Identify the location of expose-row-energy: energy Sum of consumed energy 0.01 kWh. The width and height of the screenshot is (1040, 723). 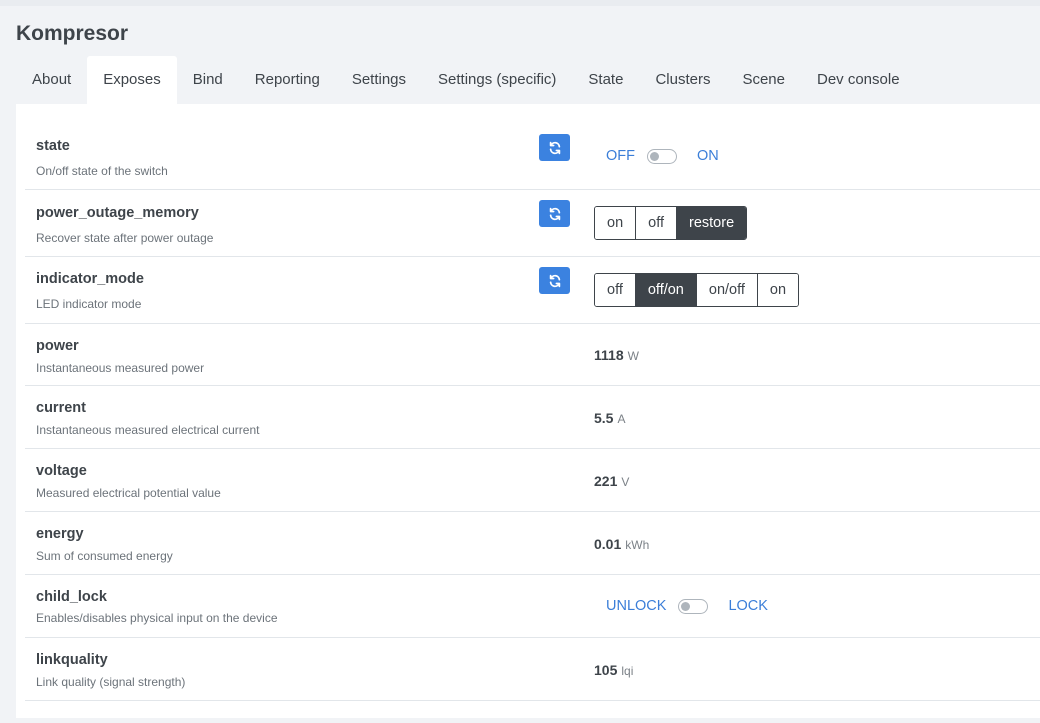
(532, 543).